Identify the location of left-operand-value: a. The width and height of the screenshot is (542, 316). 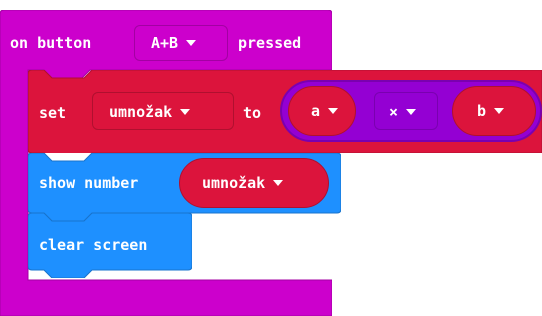
(316, 111).